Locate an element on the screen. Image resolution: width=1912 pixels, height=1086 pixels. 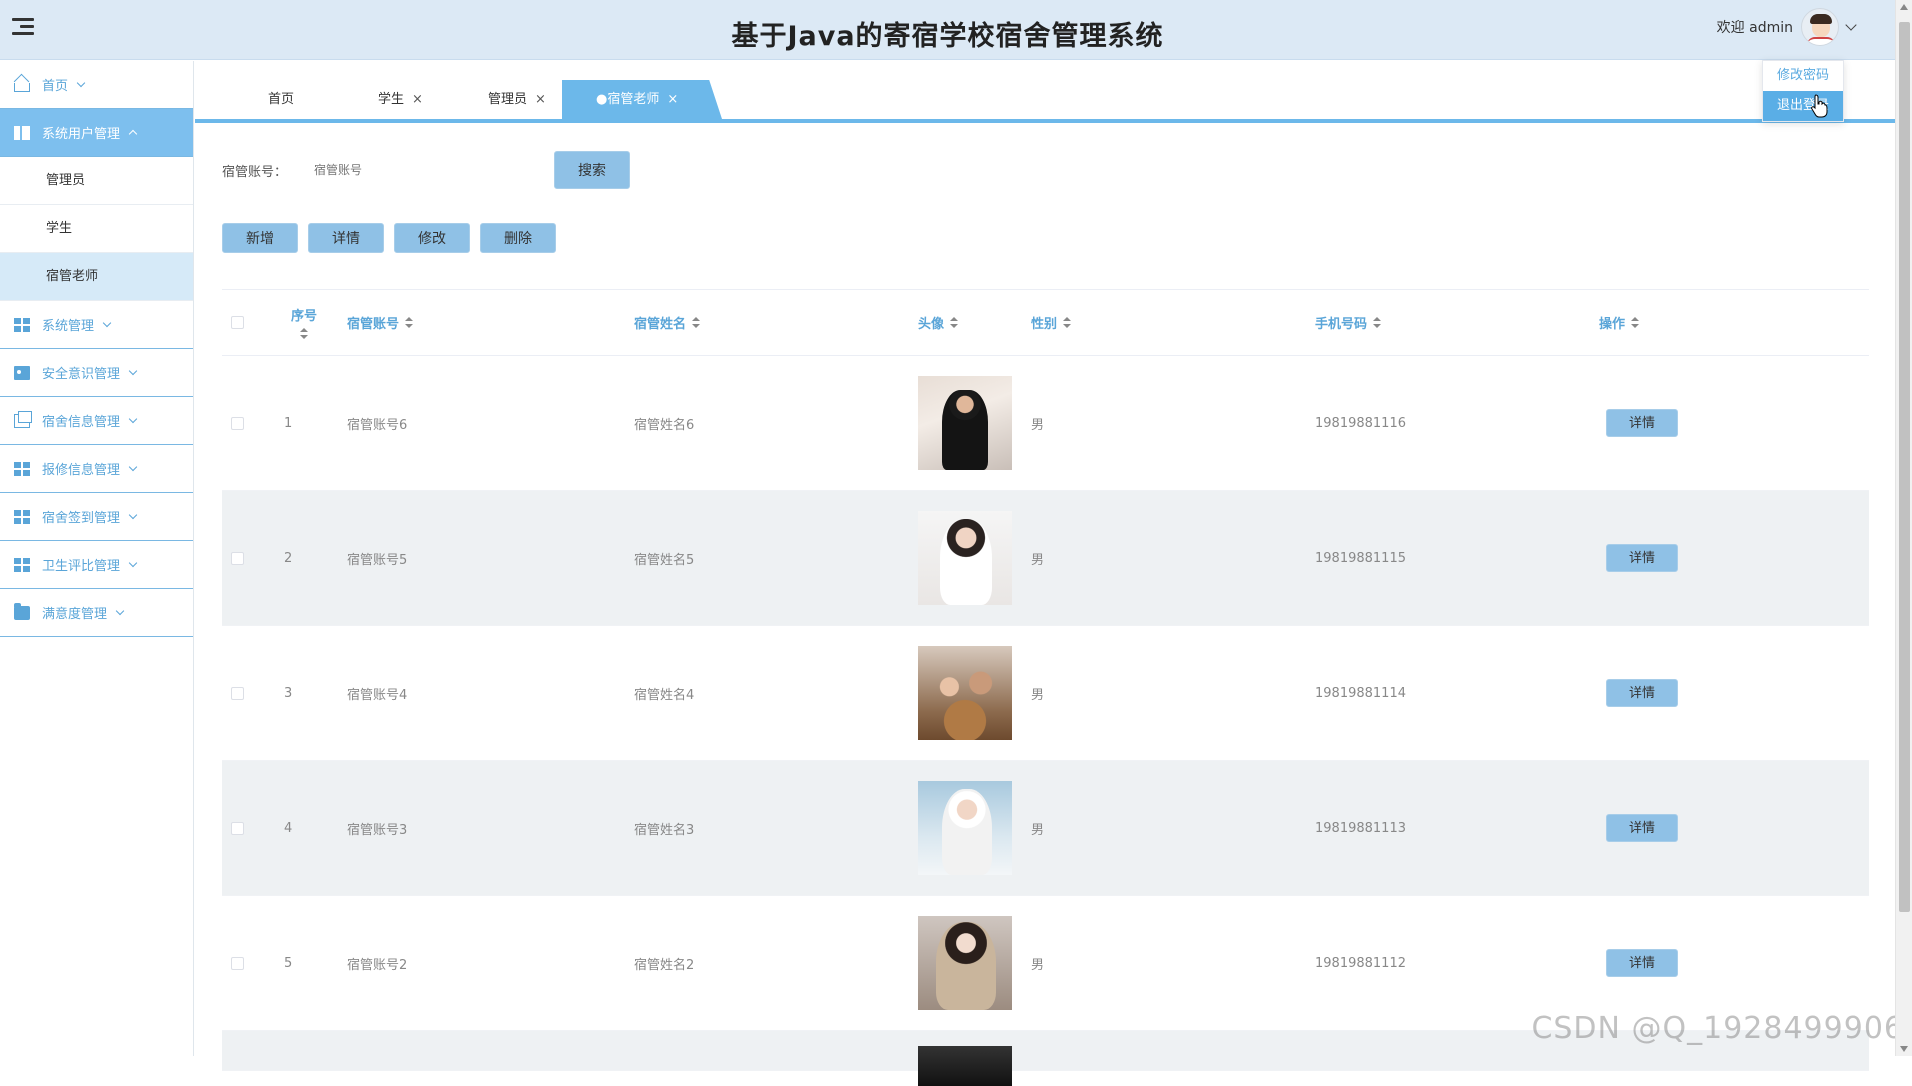
column-header-index: 序号 is located at coordinates (304, 322).